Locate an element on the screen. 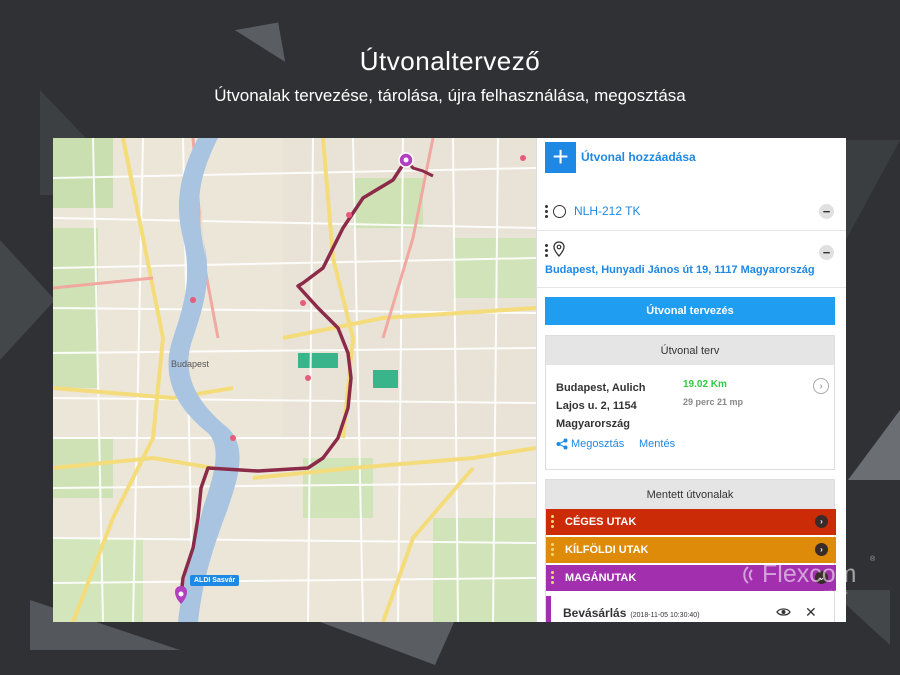 The image size is (900, 675). location-pin-icon is located at coordinates (559, 249).